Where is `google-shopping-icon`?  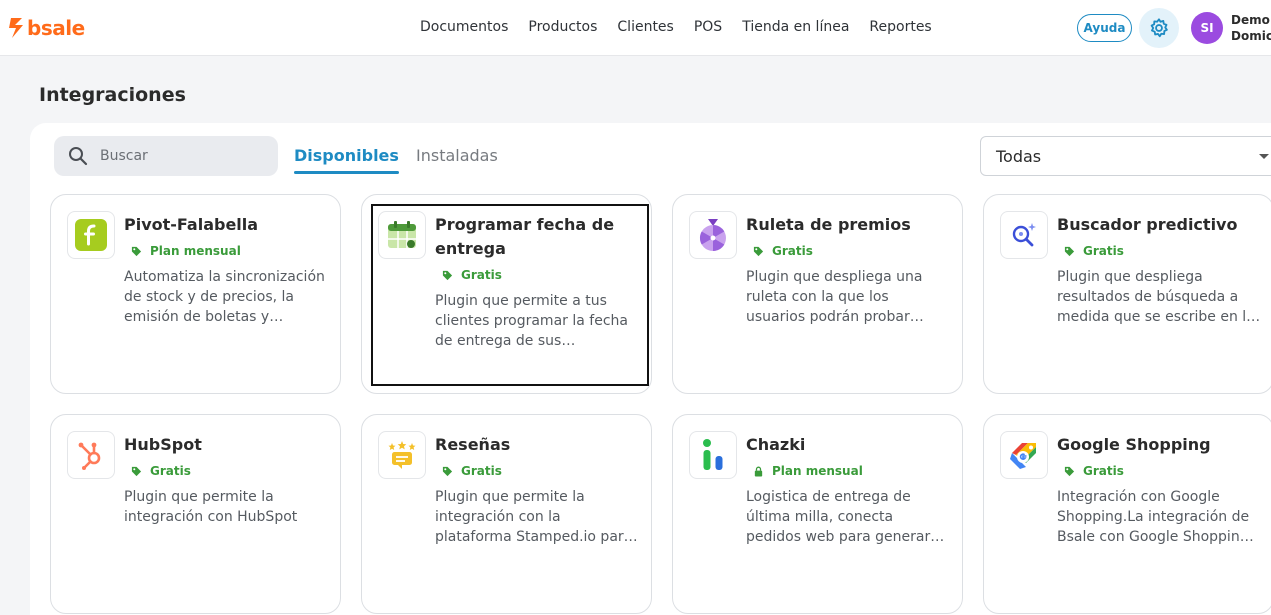
google-shopping-icon is located at coordinates (1023, 456).